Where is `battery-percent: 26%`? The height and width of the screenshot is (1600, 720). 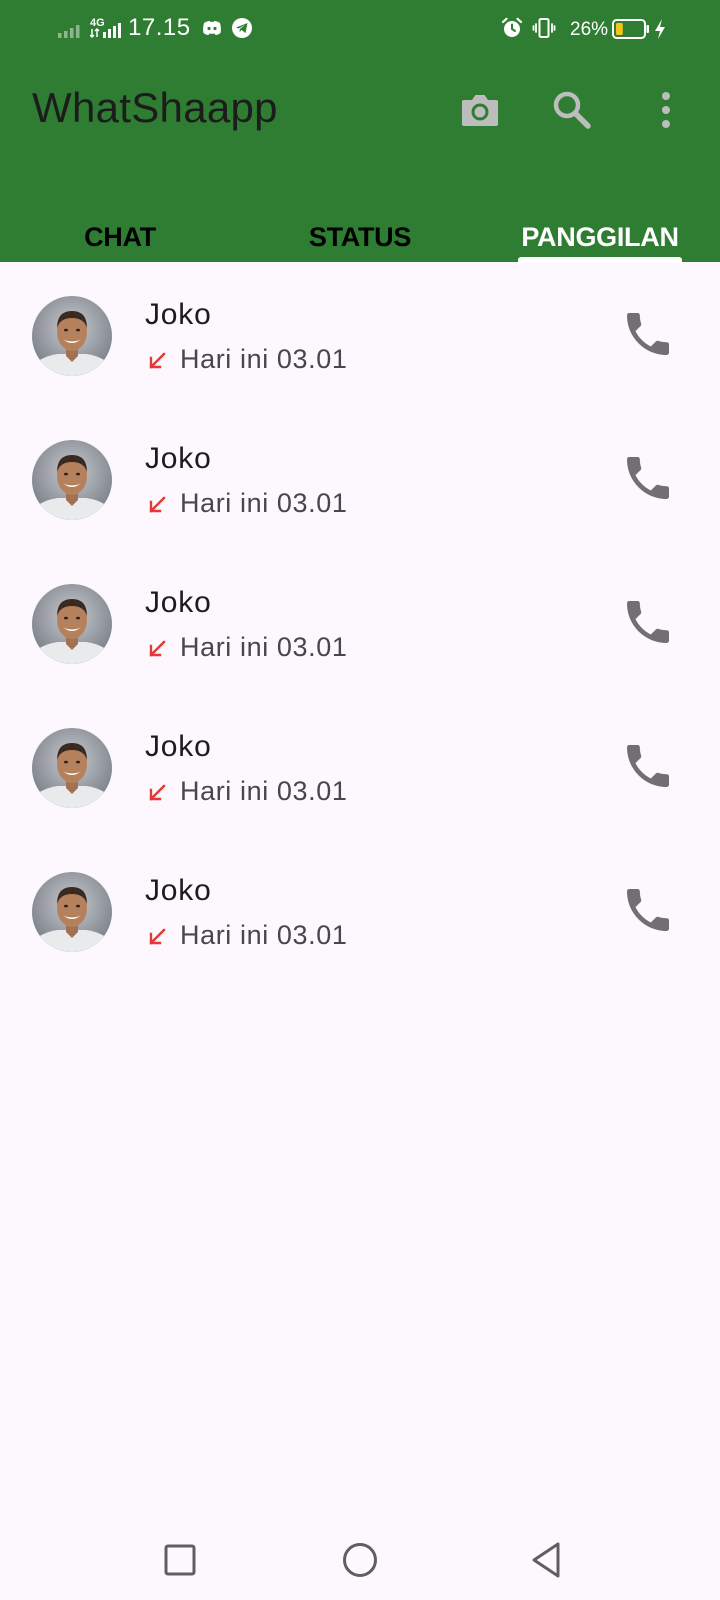 battery-percent: 26% is located at coordinates (589, 29).